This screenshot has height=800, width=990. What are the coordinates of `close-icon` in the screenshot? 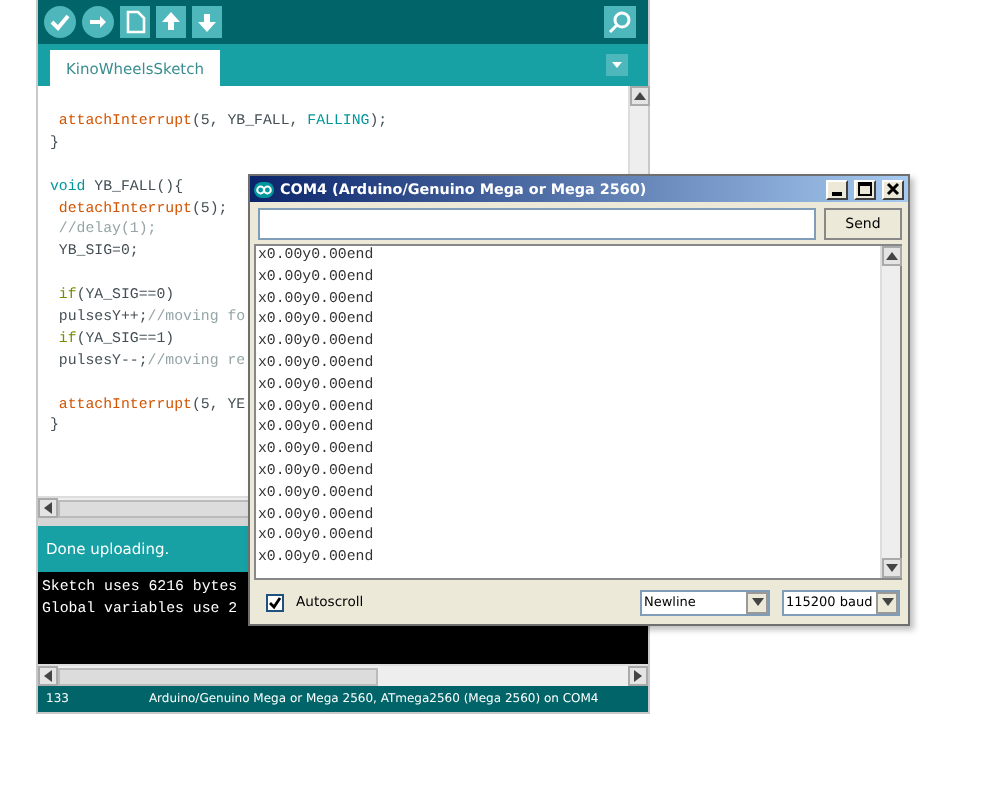 It's located at (893, 189).